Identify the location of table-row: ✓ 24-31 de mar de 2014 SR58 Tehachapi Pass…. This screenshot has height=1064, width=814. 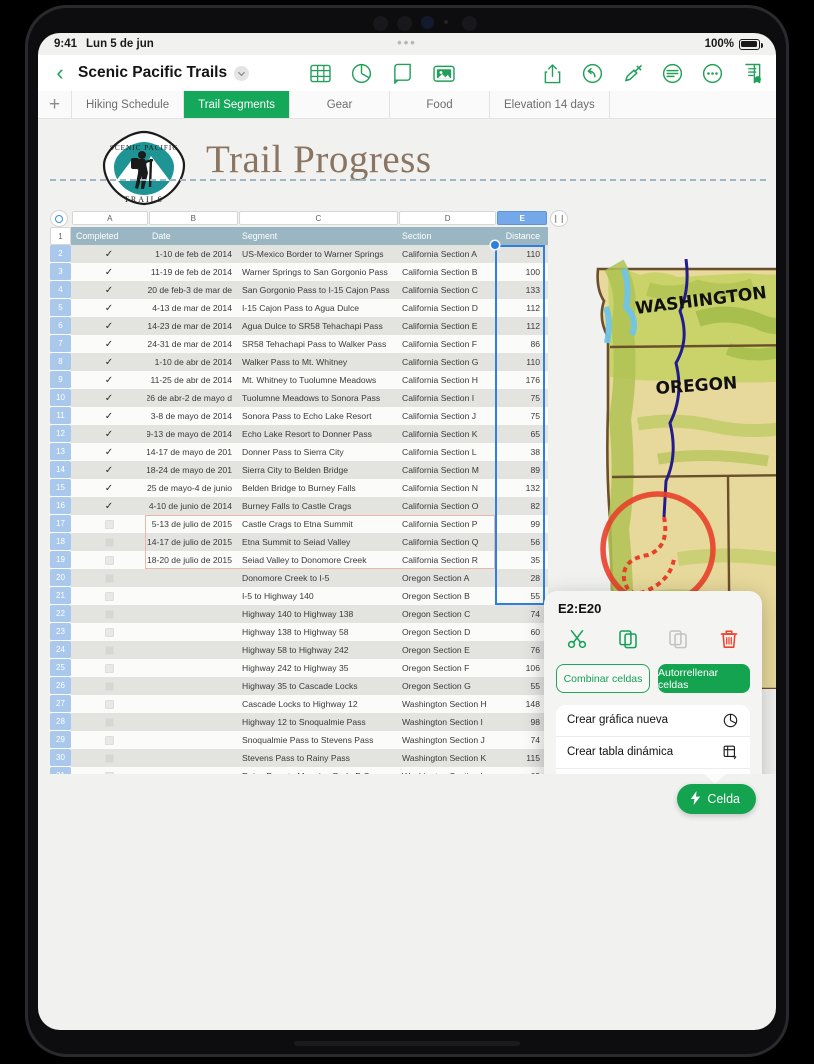
(309, 344).